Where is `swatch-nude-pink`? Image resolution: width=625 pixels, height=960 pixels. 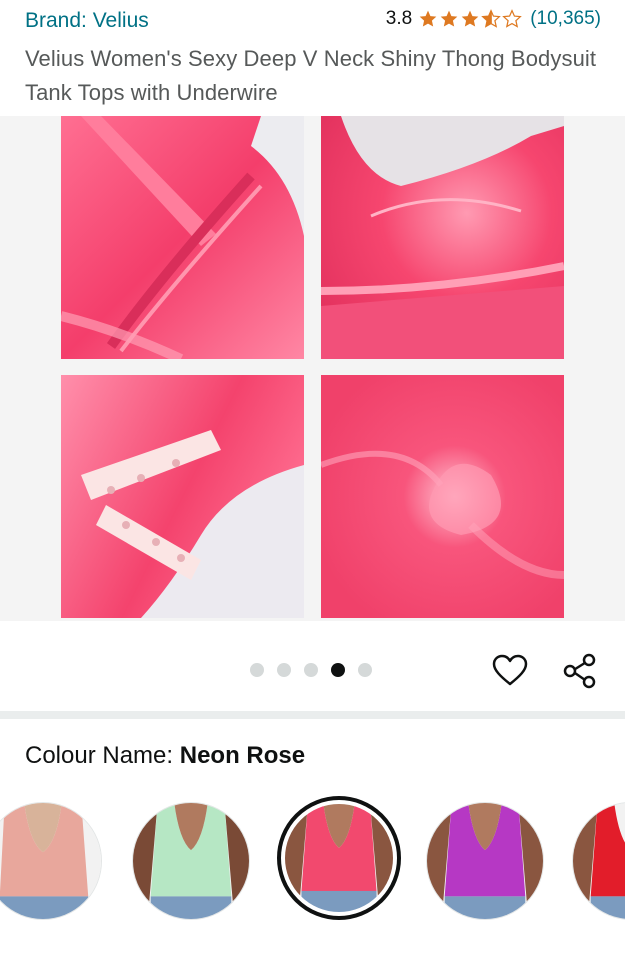 swatch-nude-pink is located at coordinates (51, 861).